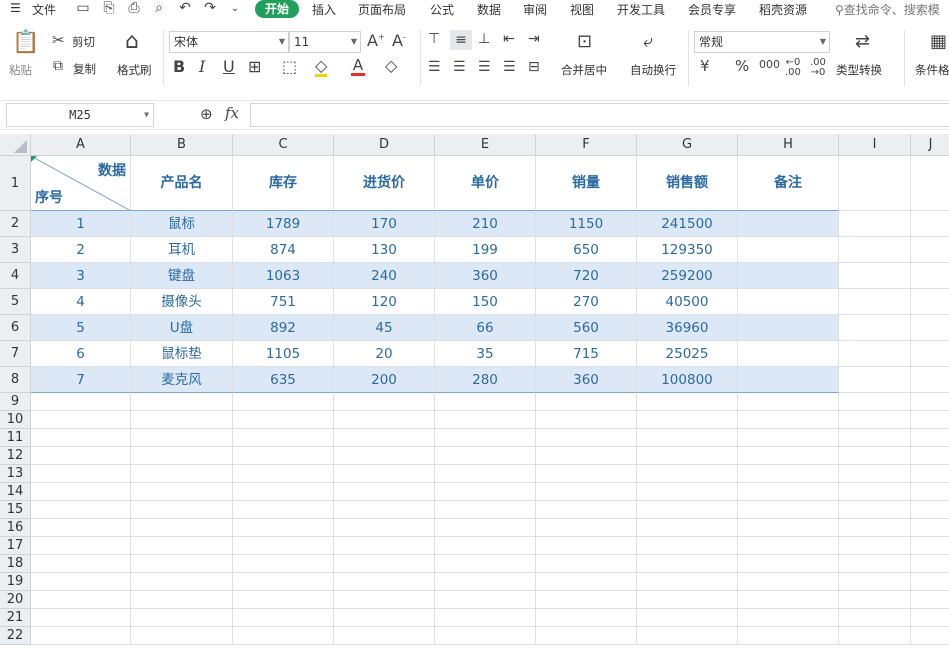 This screenshot has height=650, width=949. I want to click on table-cell: 170, so click(384, 224).